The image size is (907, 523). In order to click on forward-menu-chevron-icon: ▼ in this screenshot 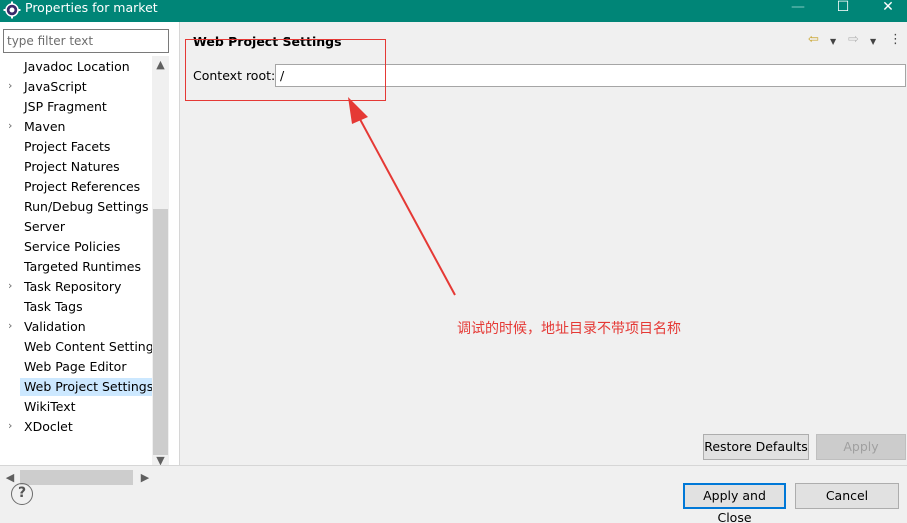, I will do `click(873, 42)`.